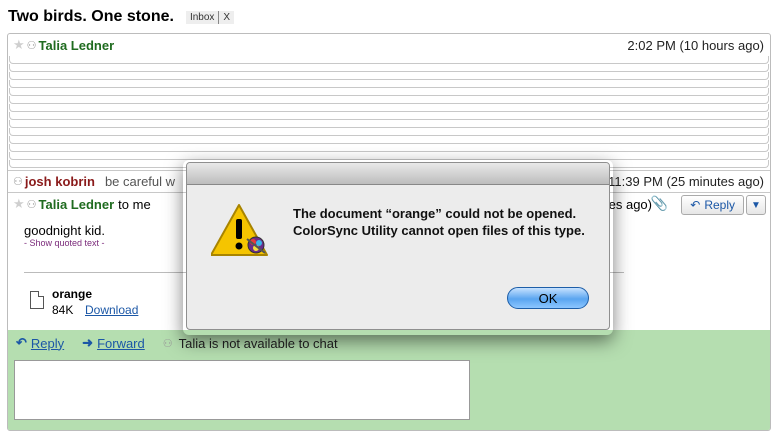  Describe the element at coordinates (64, 230) in the screenshot. I see `message-body: goodnight kid.` at that location.